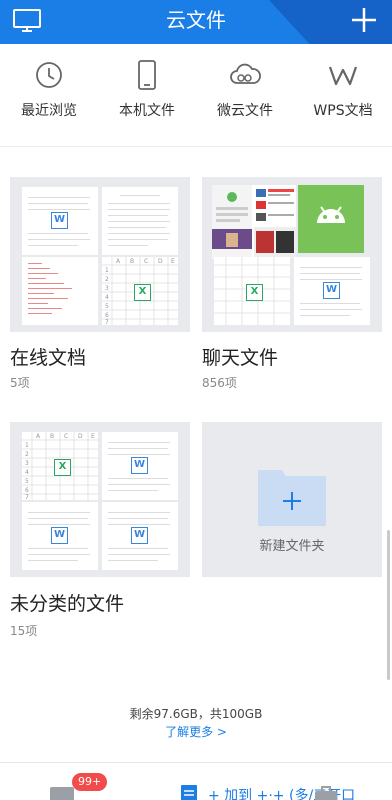 The height and width of the screenshot is (800, 392). I want to click on quick-item-label: 本机文件, so click(147, 111).